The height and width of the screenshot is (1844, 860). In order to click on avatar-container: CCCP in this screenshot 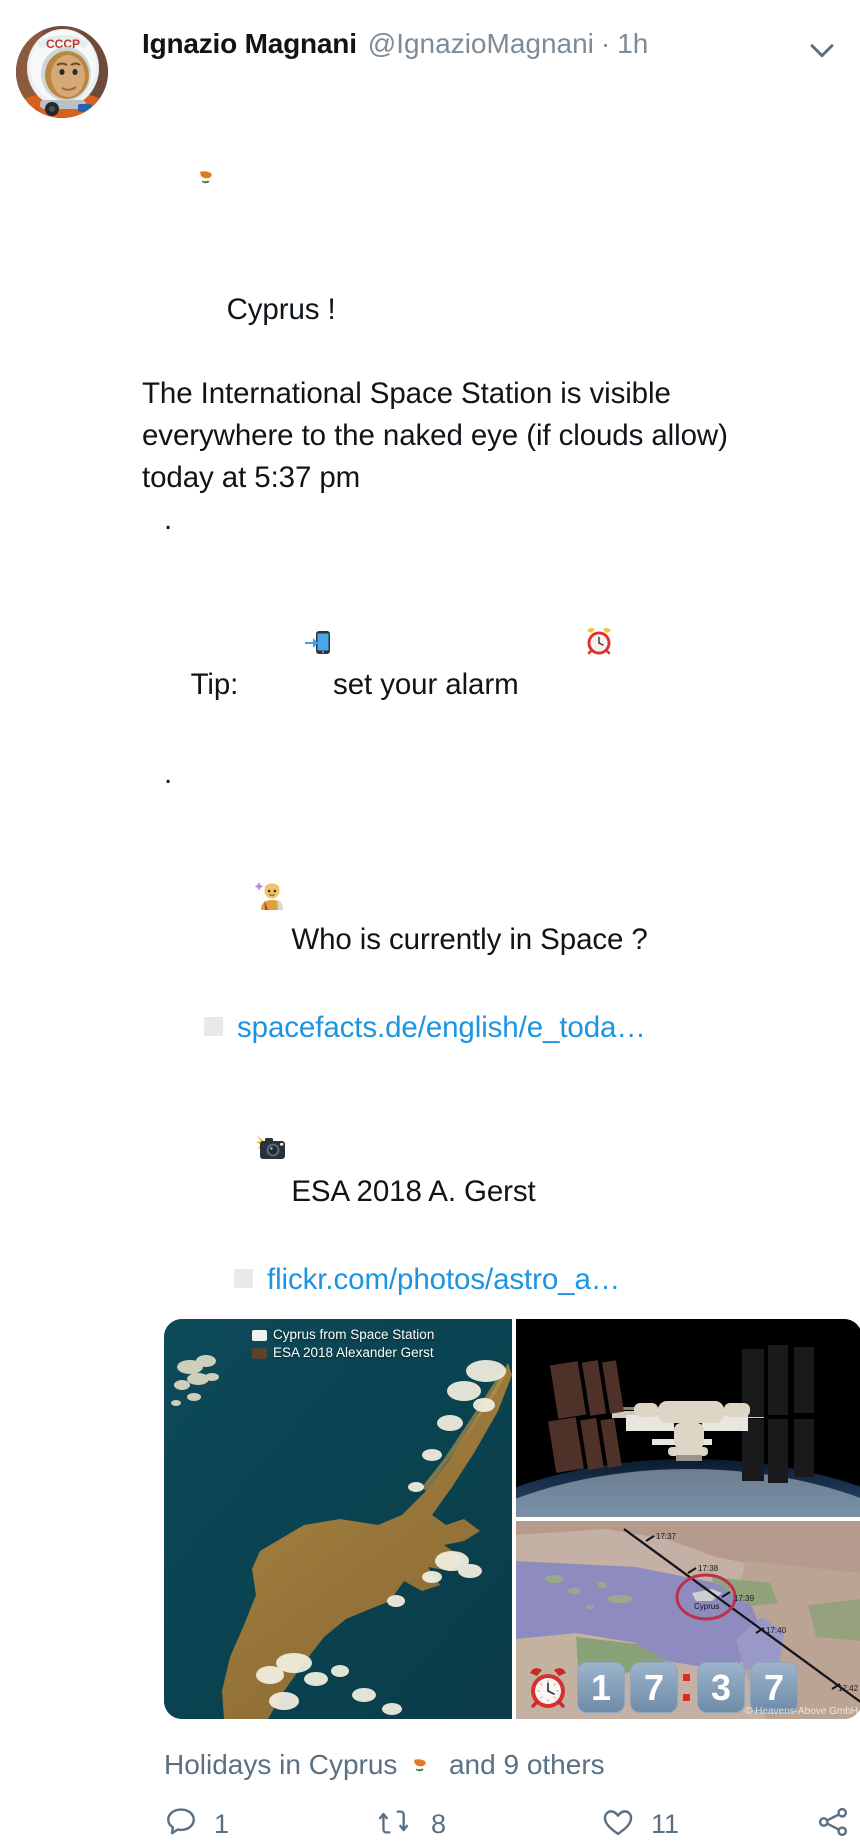, I will do `click(64, 70)`.